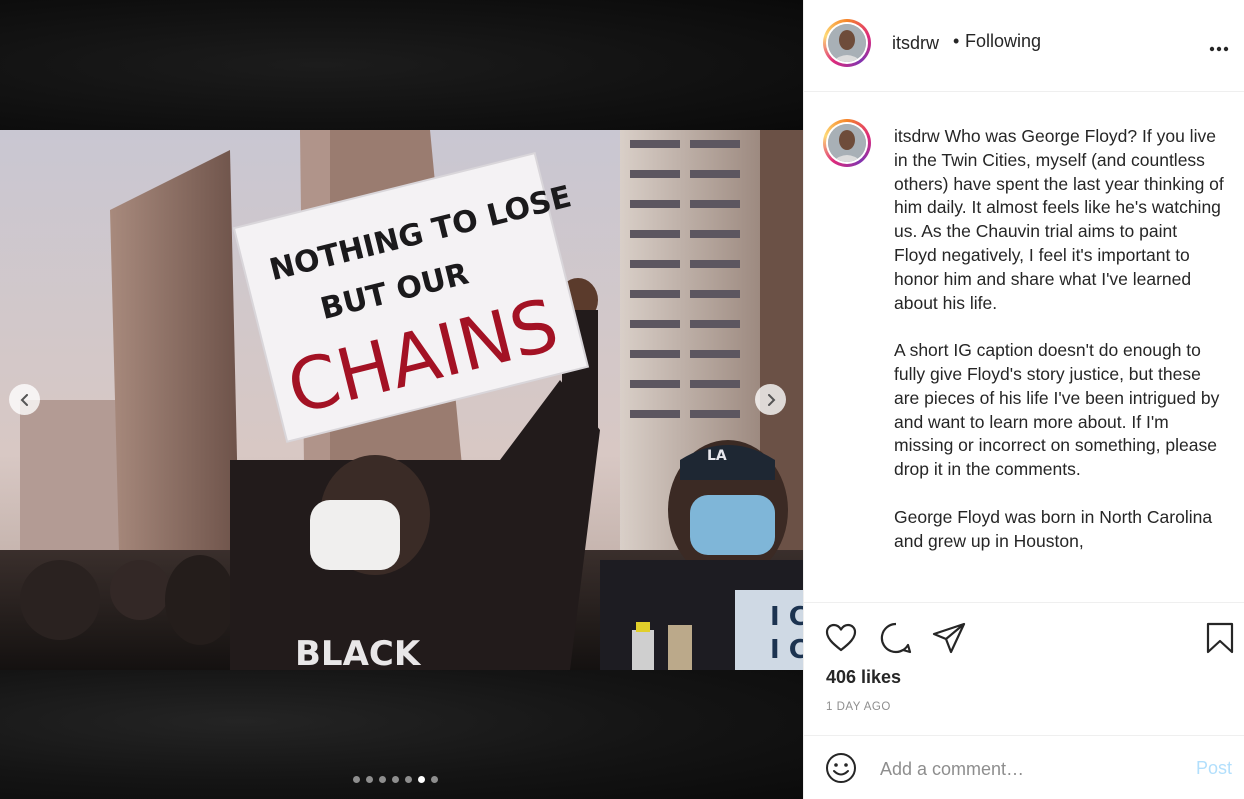  What do you see at coordinates (841, 638) in the screenshot?
I see `like-heart-icon` at bounding box center [841, 638].